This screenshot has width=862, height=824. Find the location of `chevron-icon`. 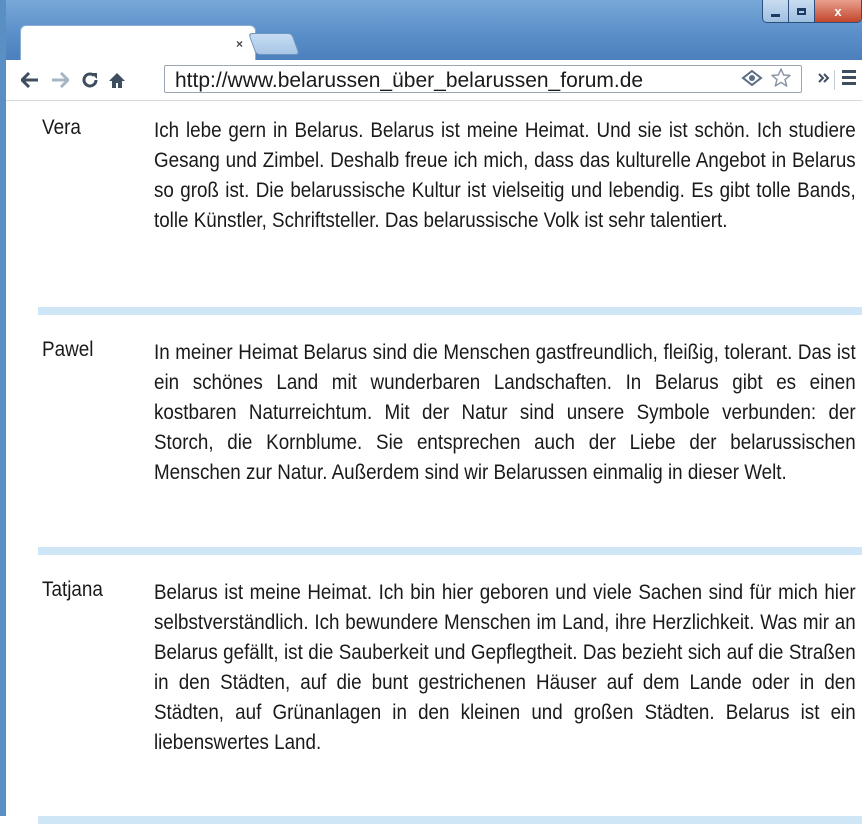

chevron-icon is located at coordinates (824, 79).